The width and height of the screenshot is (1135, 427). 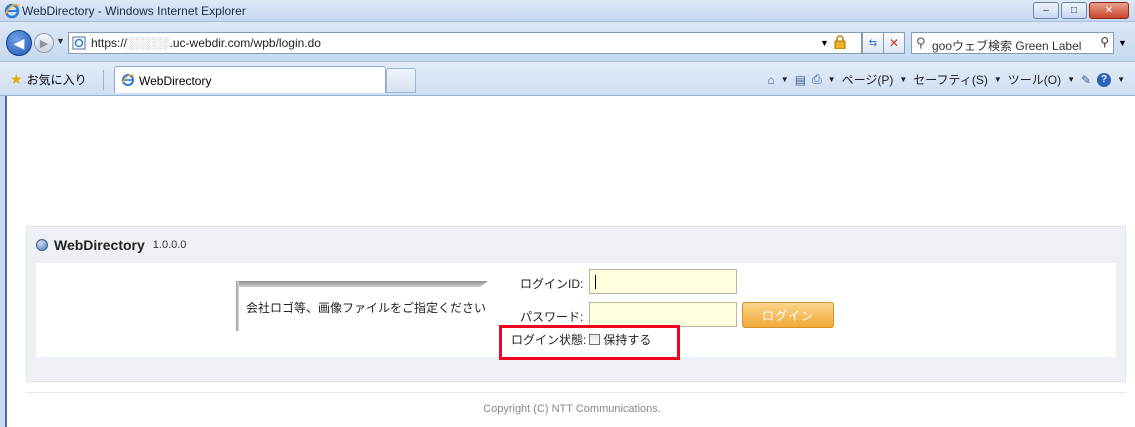 What do you see at coordinates (589, 342) in the screenshot?
I see `highlight-box` at bounding box center [589, 342].